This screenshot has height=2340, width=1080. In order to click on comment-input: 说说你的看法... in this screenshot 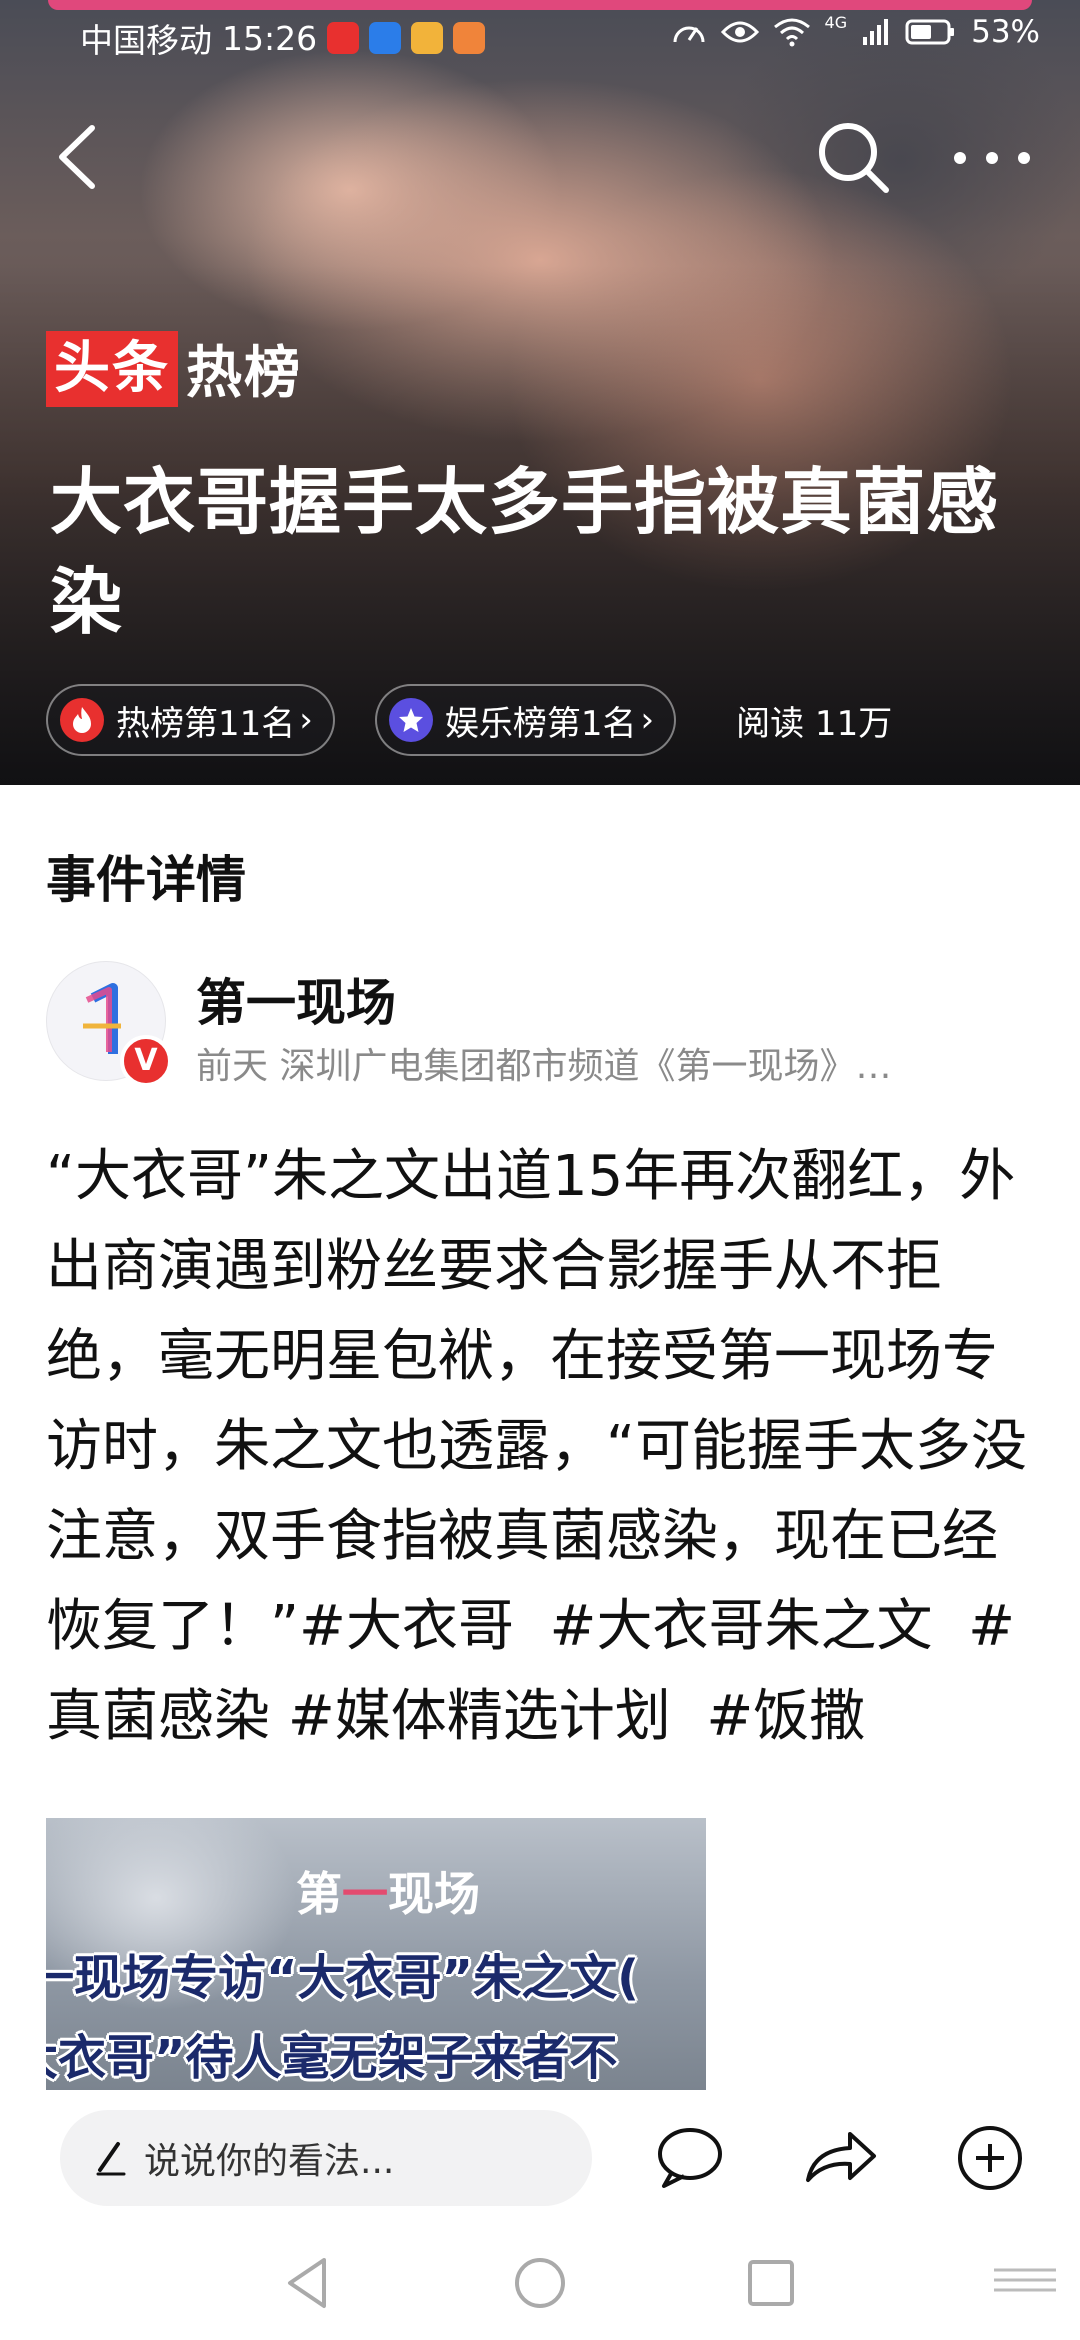, I will do `click(326, 2158)`.